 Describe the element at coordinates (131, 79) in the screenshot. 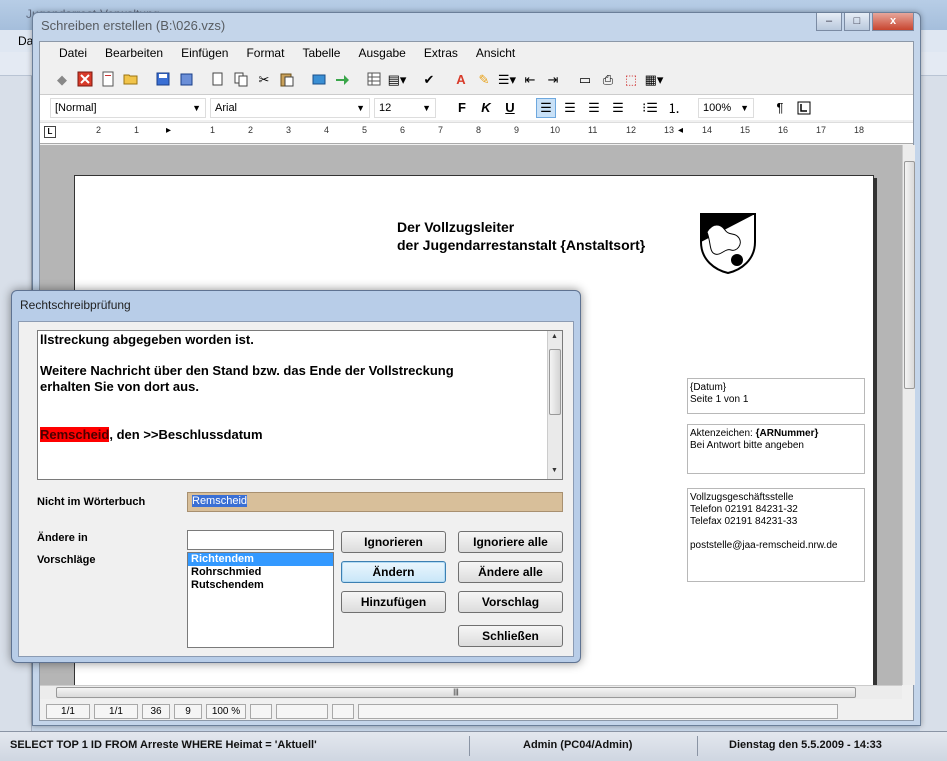

I see `open-folder-icon` at that location.